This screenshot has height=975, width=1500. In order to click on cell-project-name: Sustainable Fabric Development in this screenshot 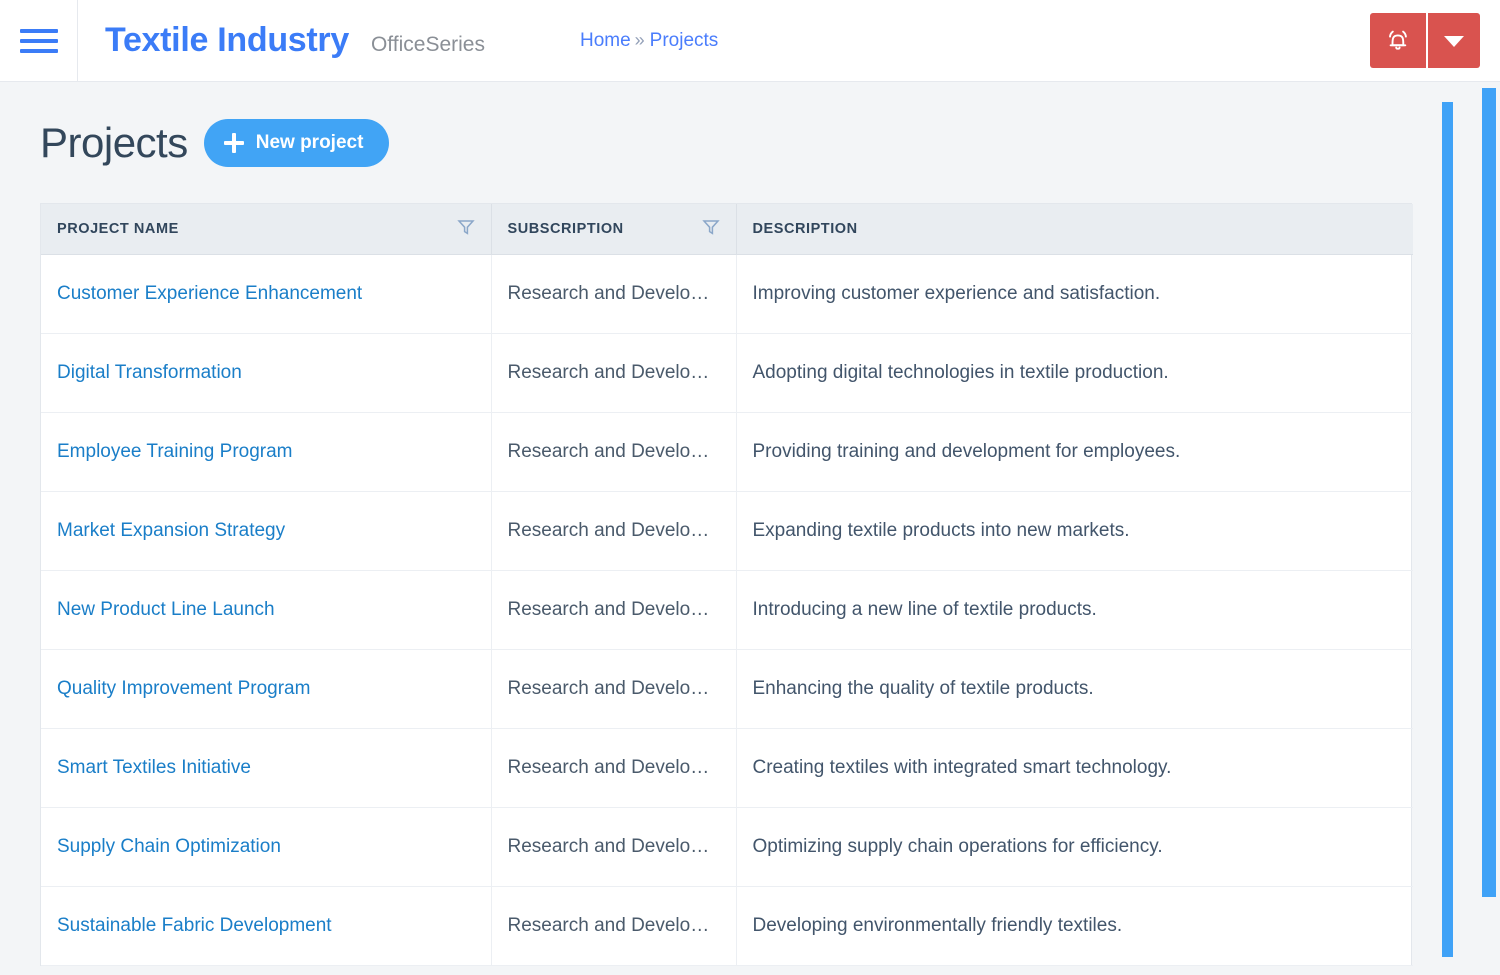, I will do `click(266, 926)`.